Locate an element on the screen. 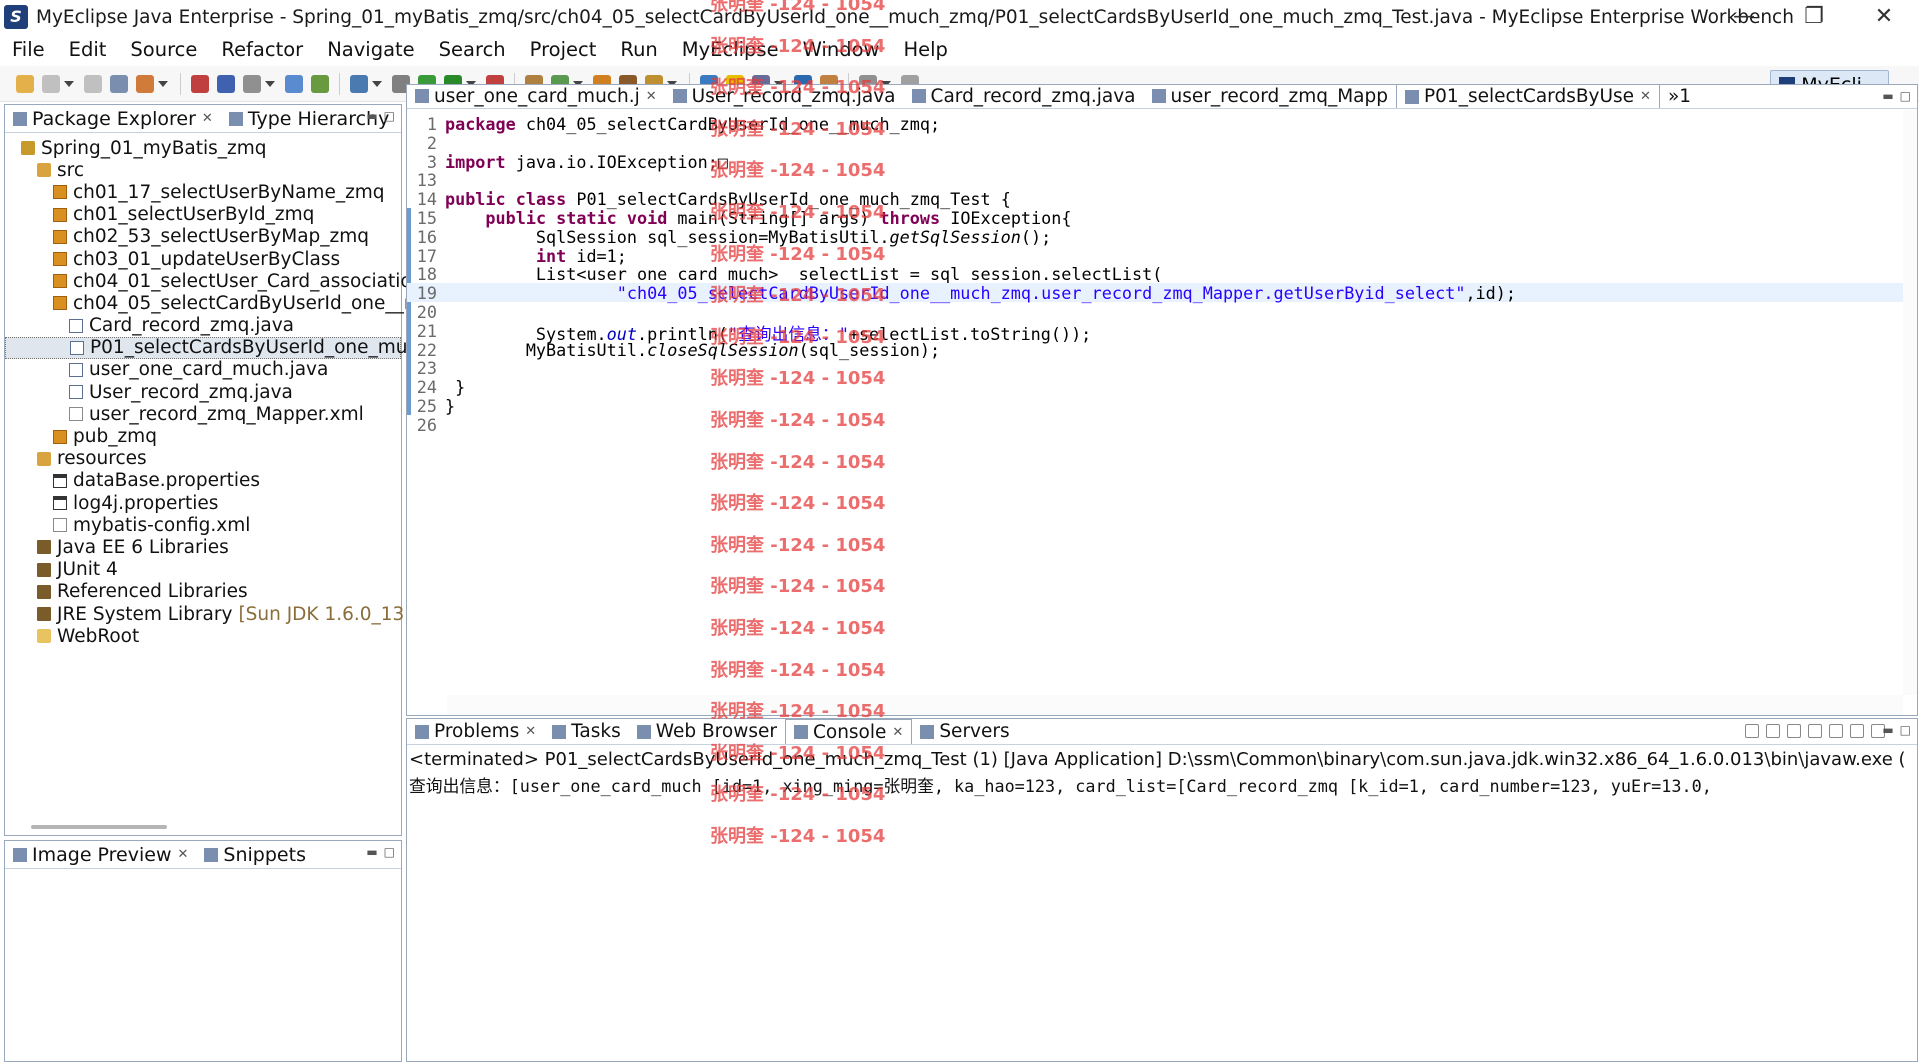 The height and width of the screenshot is (1062, 1919). code-line: 3 import java.io.IOException;□ is located at coordinates (1155, 162).